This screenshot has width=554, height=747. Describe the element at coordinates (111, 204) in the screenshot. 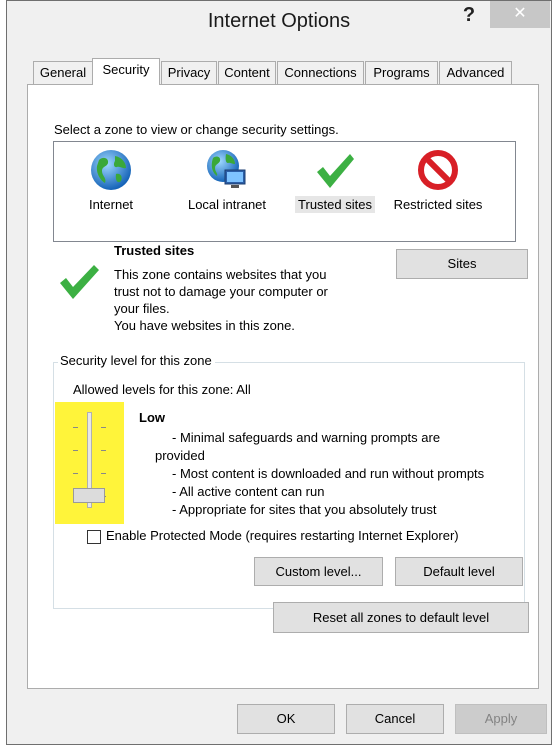

I see `zone-label: Internet` at that location.